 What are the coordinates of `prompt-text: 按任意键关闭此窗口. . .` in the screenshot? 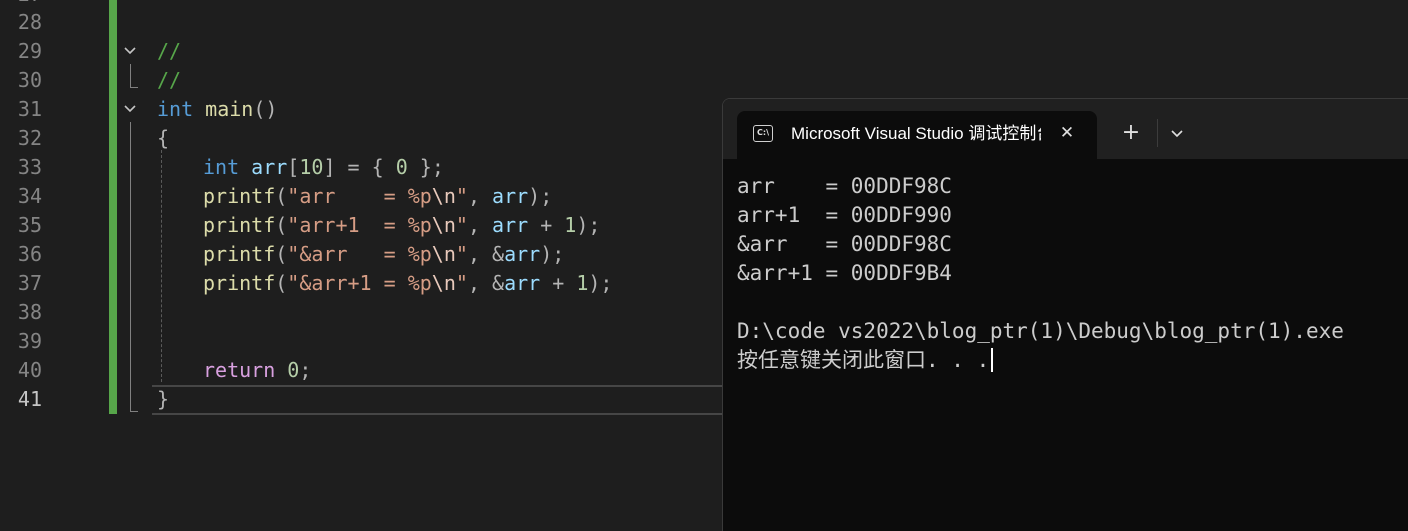 It's located at (863, 360).